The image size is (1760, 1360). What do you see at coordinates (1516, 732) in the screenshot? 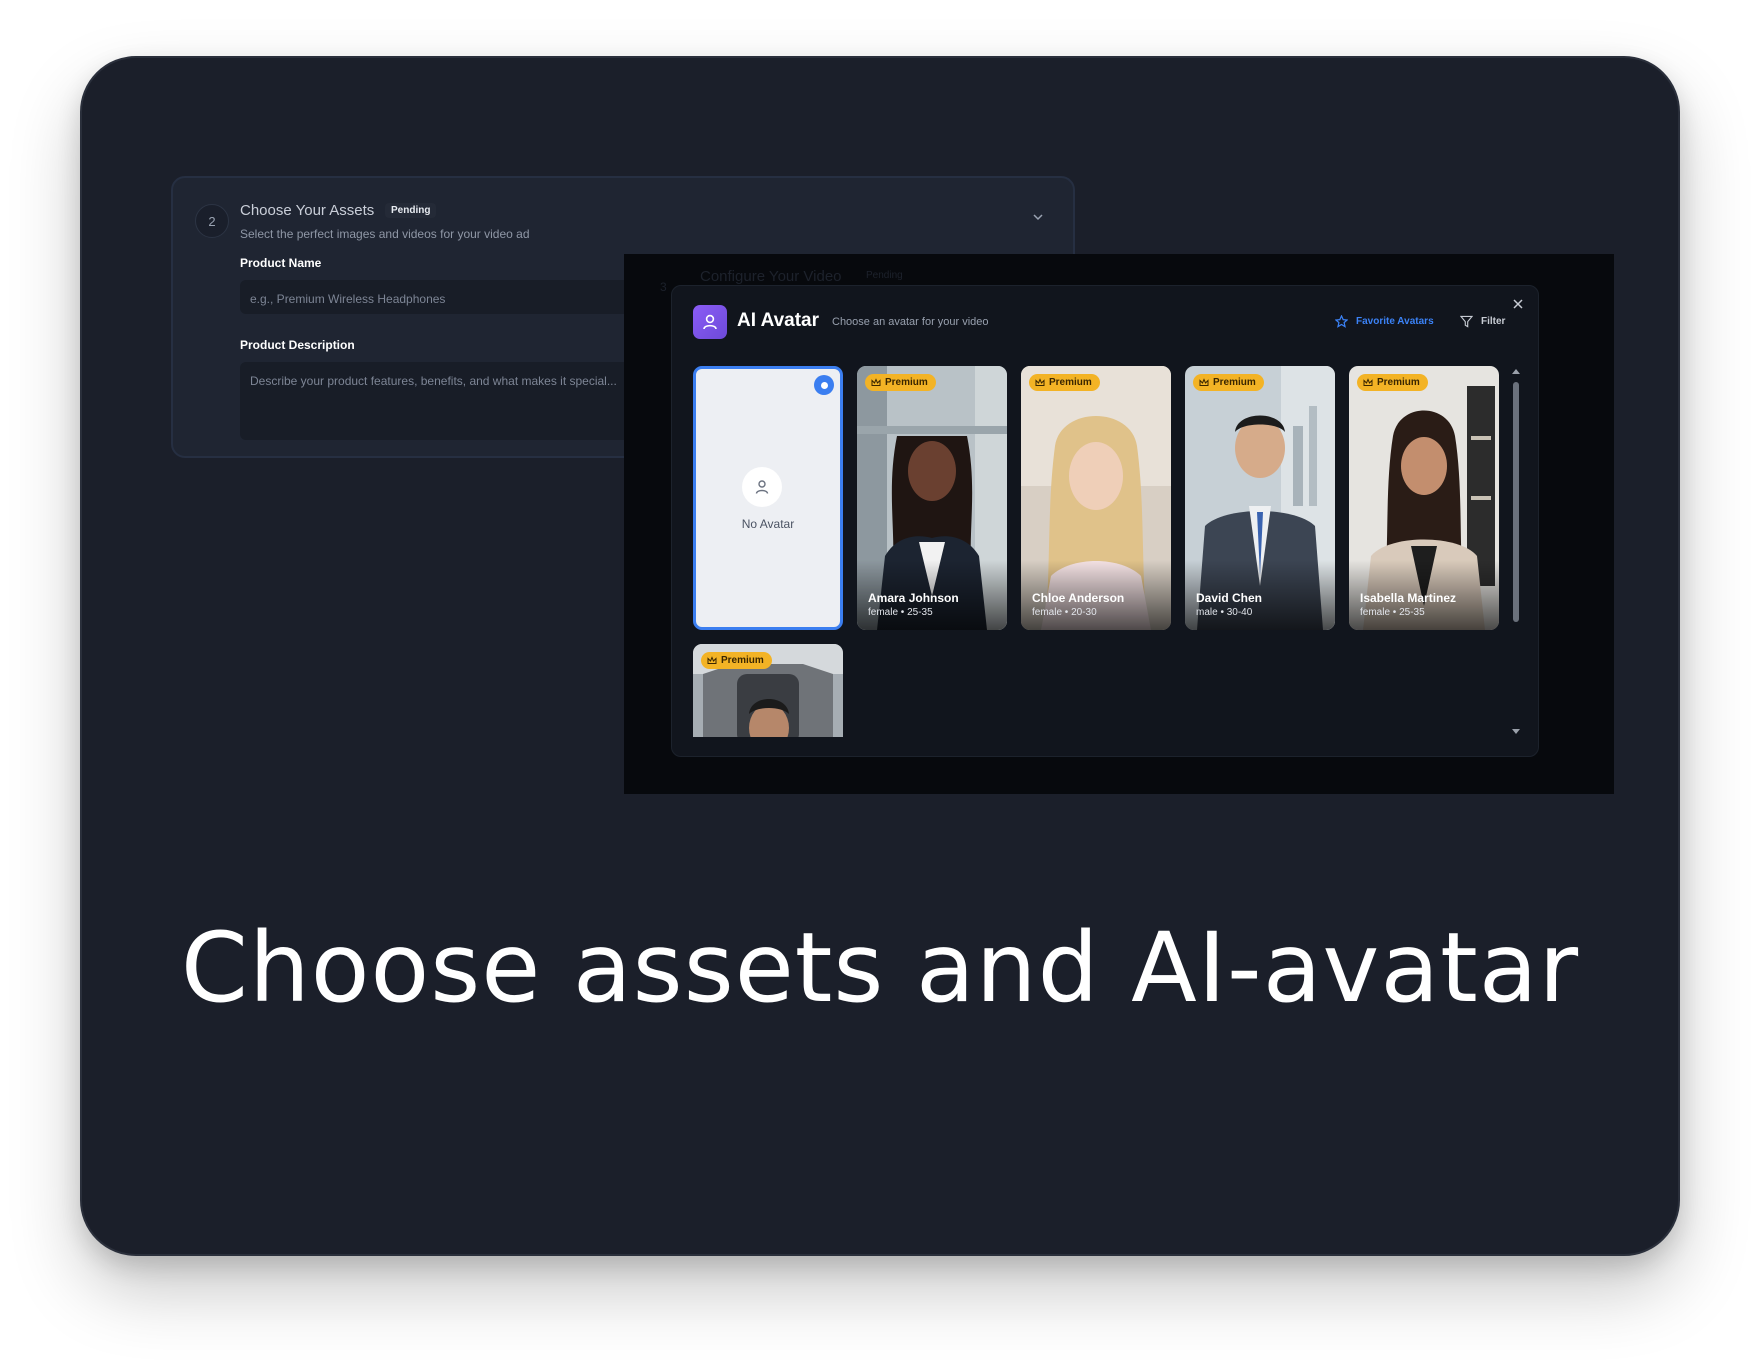
I see `scroll-down-icon` at bounding box center [1516, 732].